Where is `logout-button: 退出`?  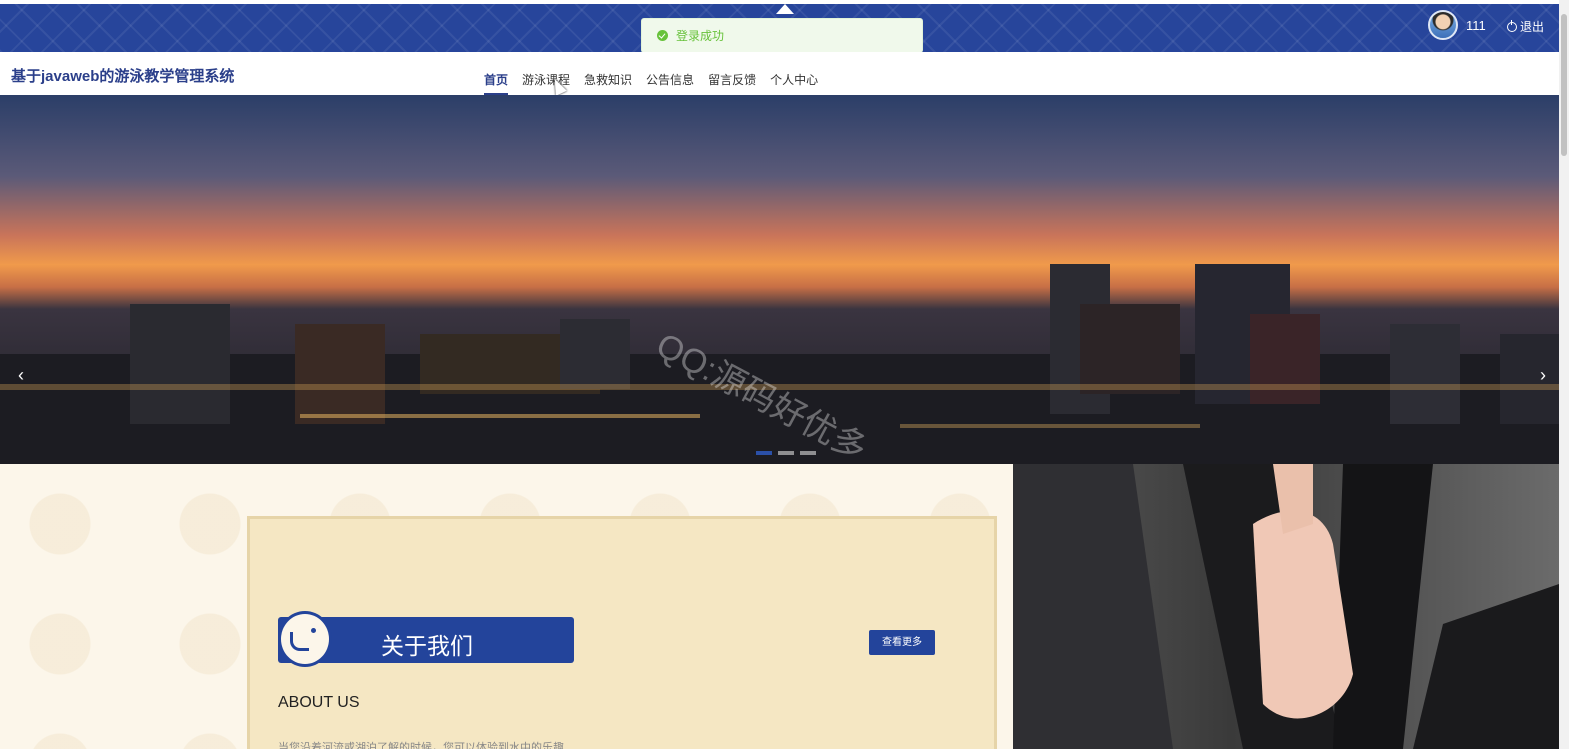
logout-button: 退出 is located at coordinates (1525, 26).